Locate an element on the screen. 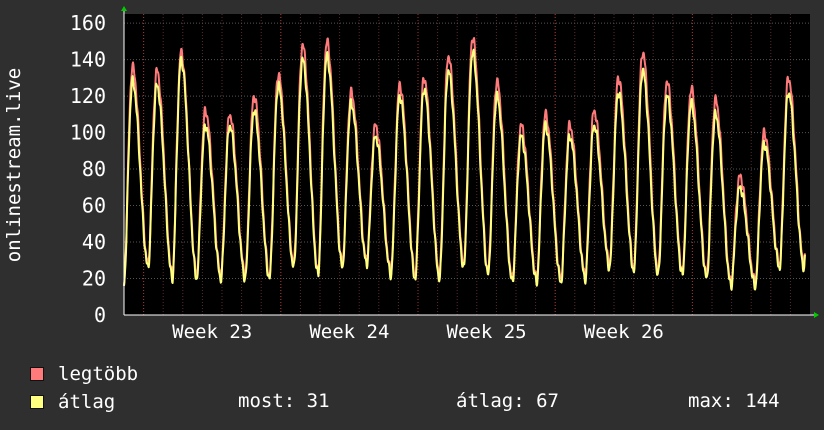 Image resolution: width=824 pixels, height=430 pixels. legend-label-legtobb: legtöbb is located at coordinates (98, 374).